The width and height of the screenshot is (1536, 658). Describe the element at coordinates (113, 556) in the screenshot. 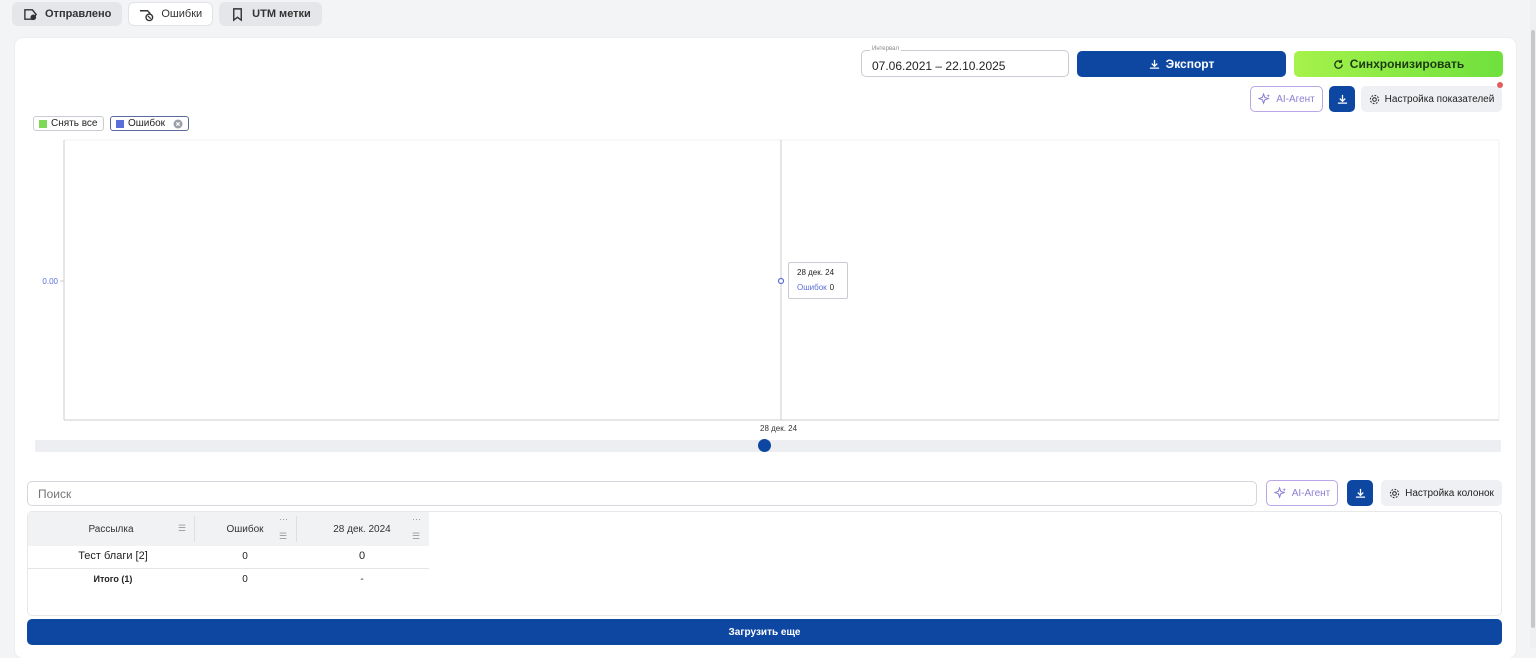

I see `table-cell-mailing: Тест благи [2]` at that location.